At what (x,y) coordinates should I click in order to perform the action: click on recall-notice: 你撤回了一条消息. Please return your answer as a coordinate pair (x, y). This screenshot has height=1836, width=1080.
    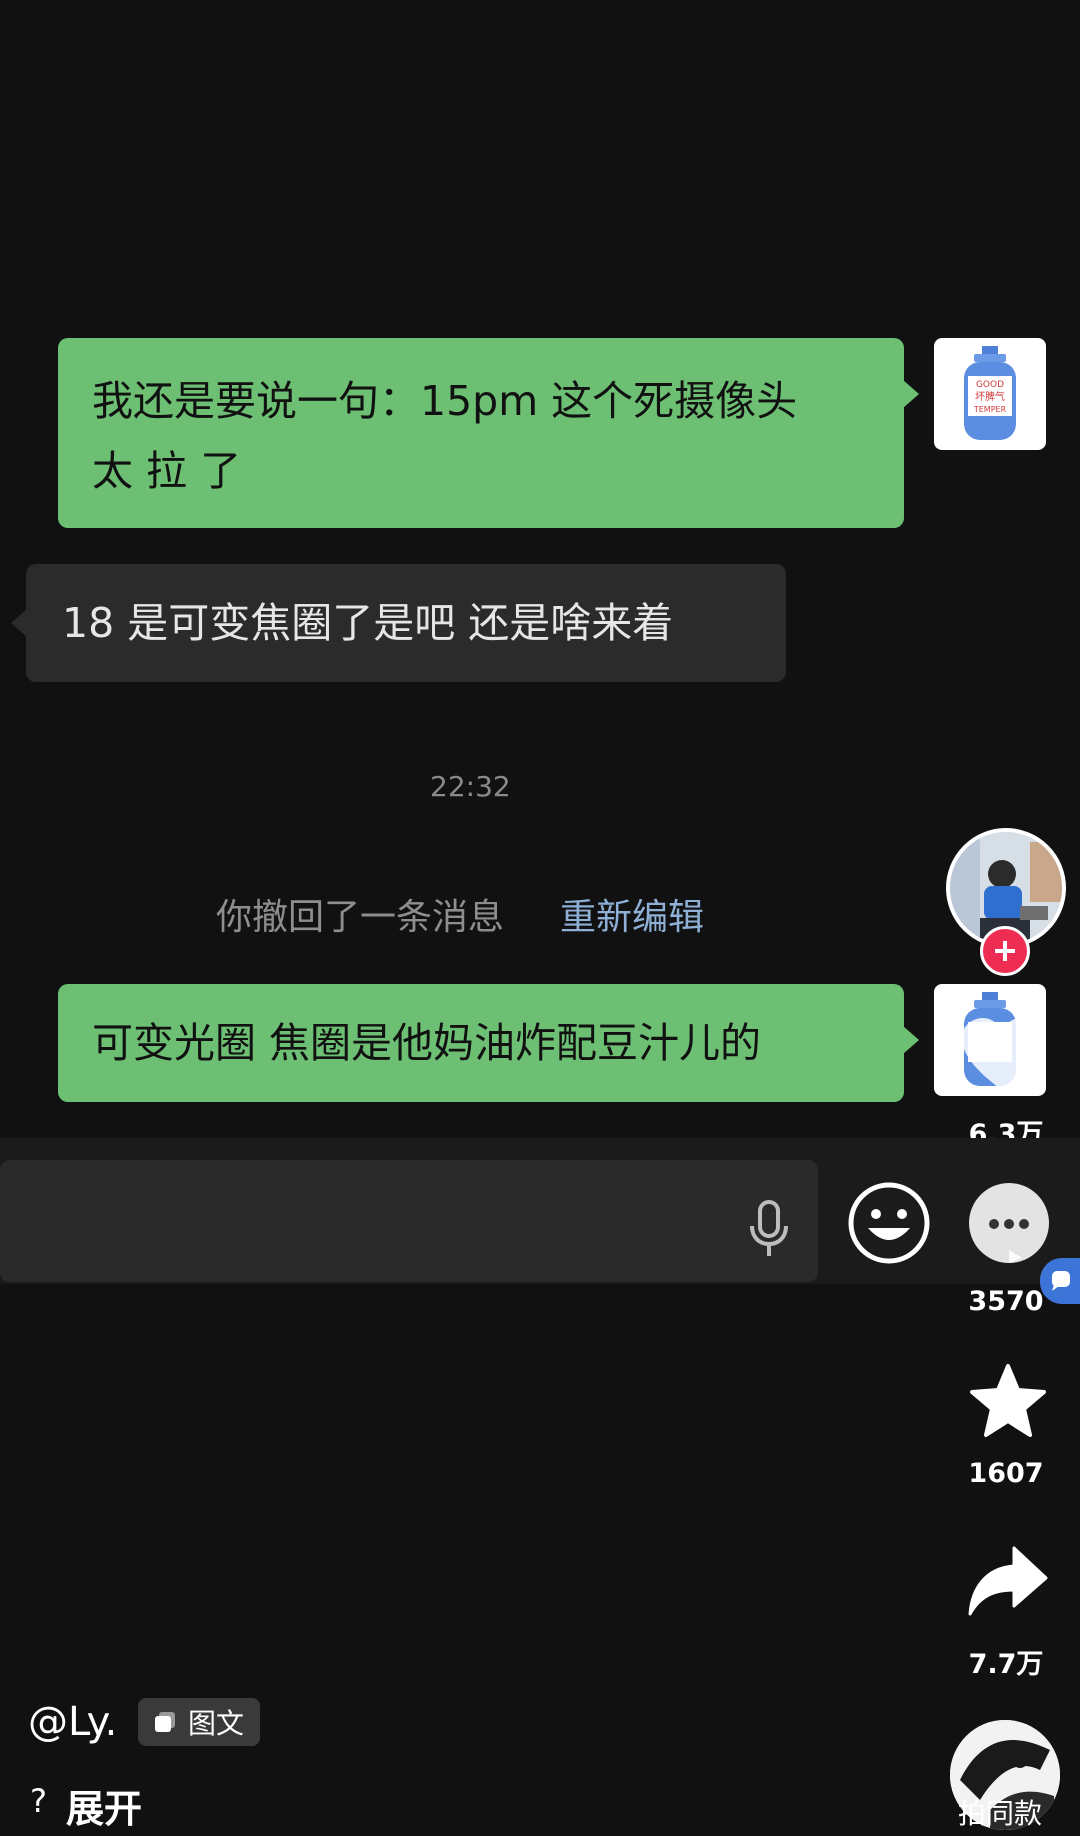
    Looking at the image, I should click on (360, 917).